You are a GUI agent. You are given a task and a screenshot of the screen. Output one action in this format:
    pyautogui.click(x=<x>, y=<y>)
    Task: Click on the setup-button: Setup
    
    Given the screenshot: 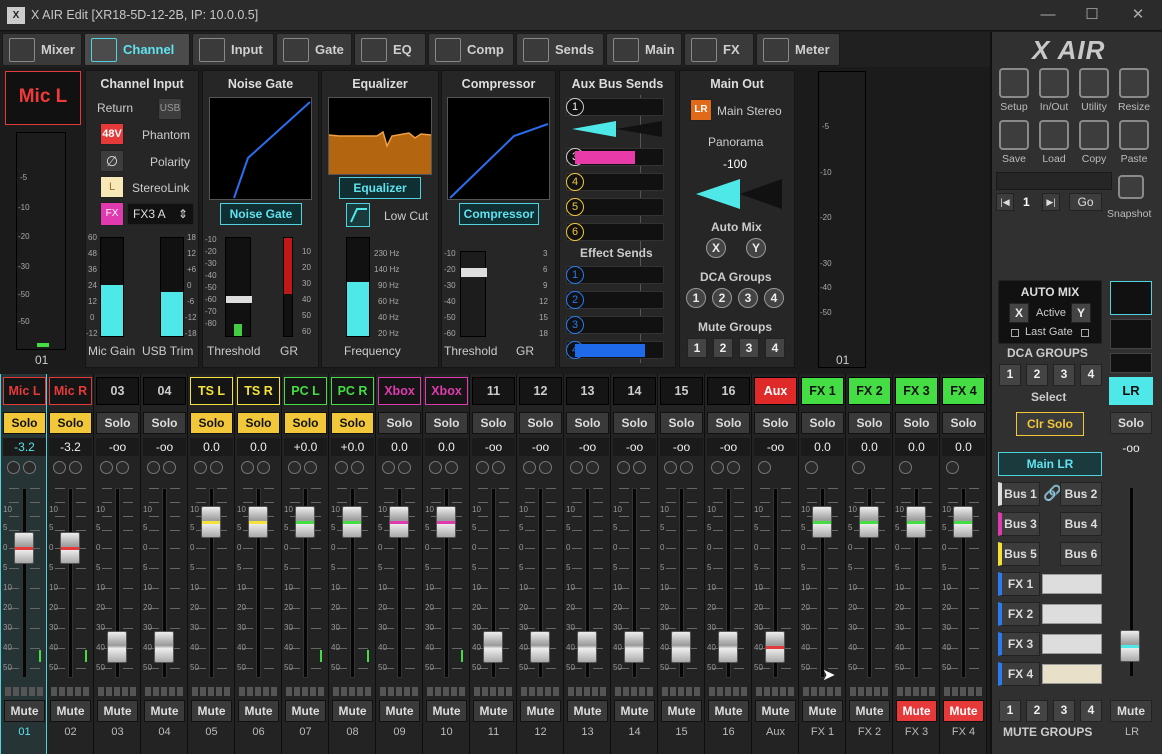 What is the action you would take?
    pyautogui.click(x=1014, y=92)
    